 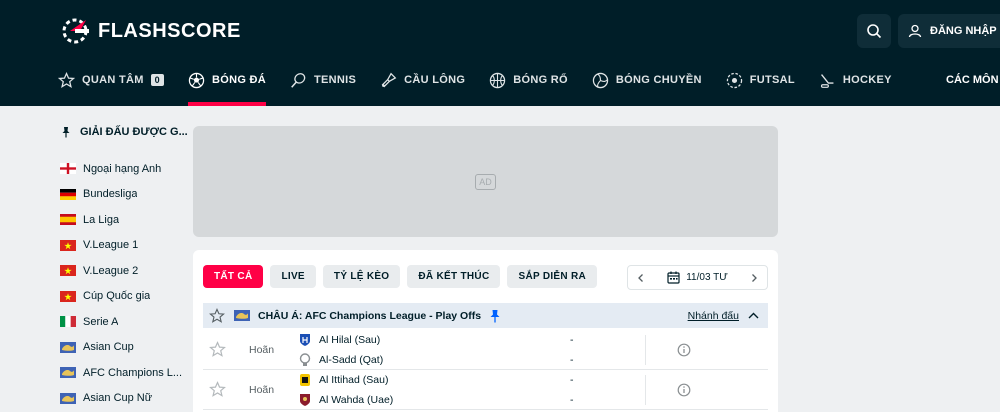 What do you see at coordinates (389, 79) in the screenshot?
I see `badminton-icon` at bounding box center [389, 79].